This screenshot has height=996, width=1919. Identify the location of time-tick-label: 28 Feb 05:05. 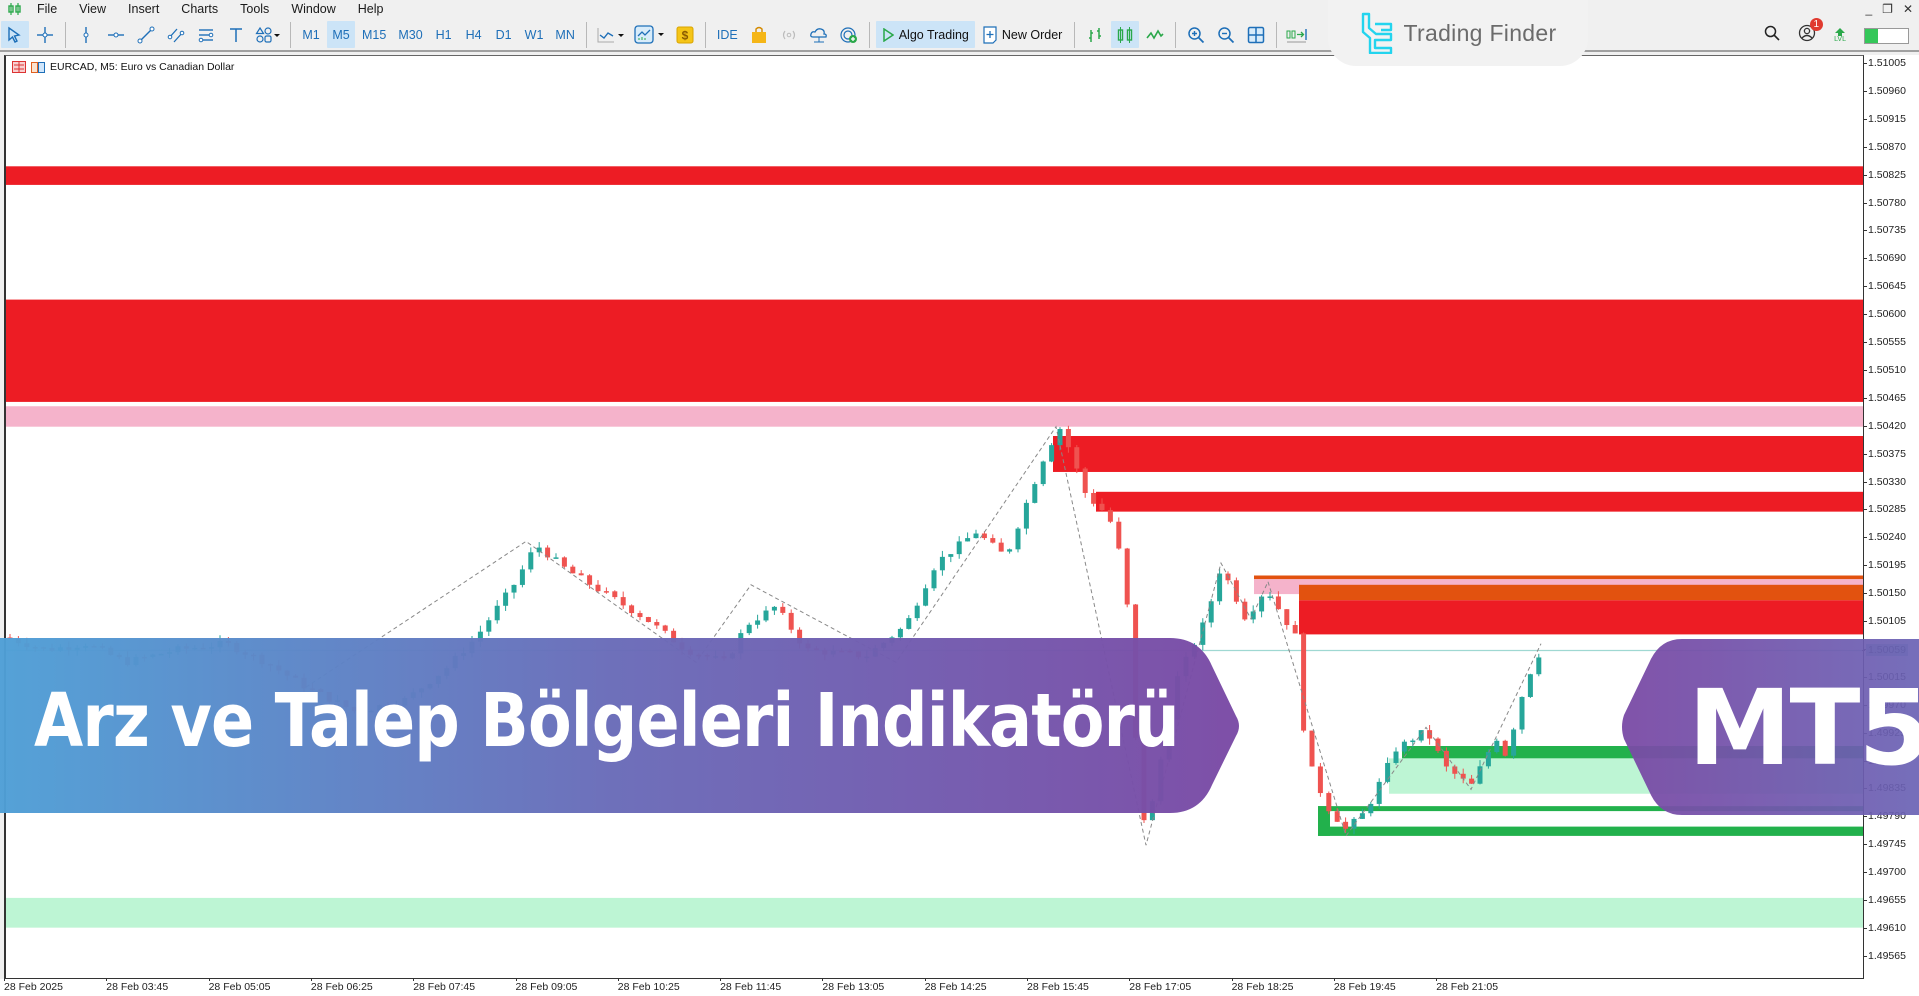
(239, 985).